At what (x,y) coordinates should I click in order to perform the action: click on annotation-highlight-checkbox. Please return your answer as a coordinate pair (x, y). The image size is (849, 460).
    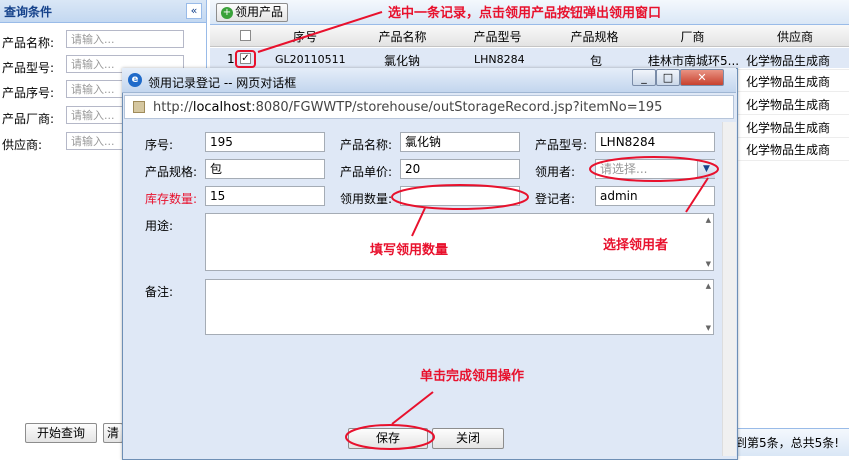
    Looking at the image, I should click on (245, 59).